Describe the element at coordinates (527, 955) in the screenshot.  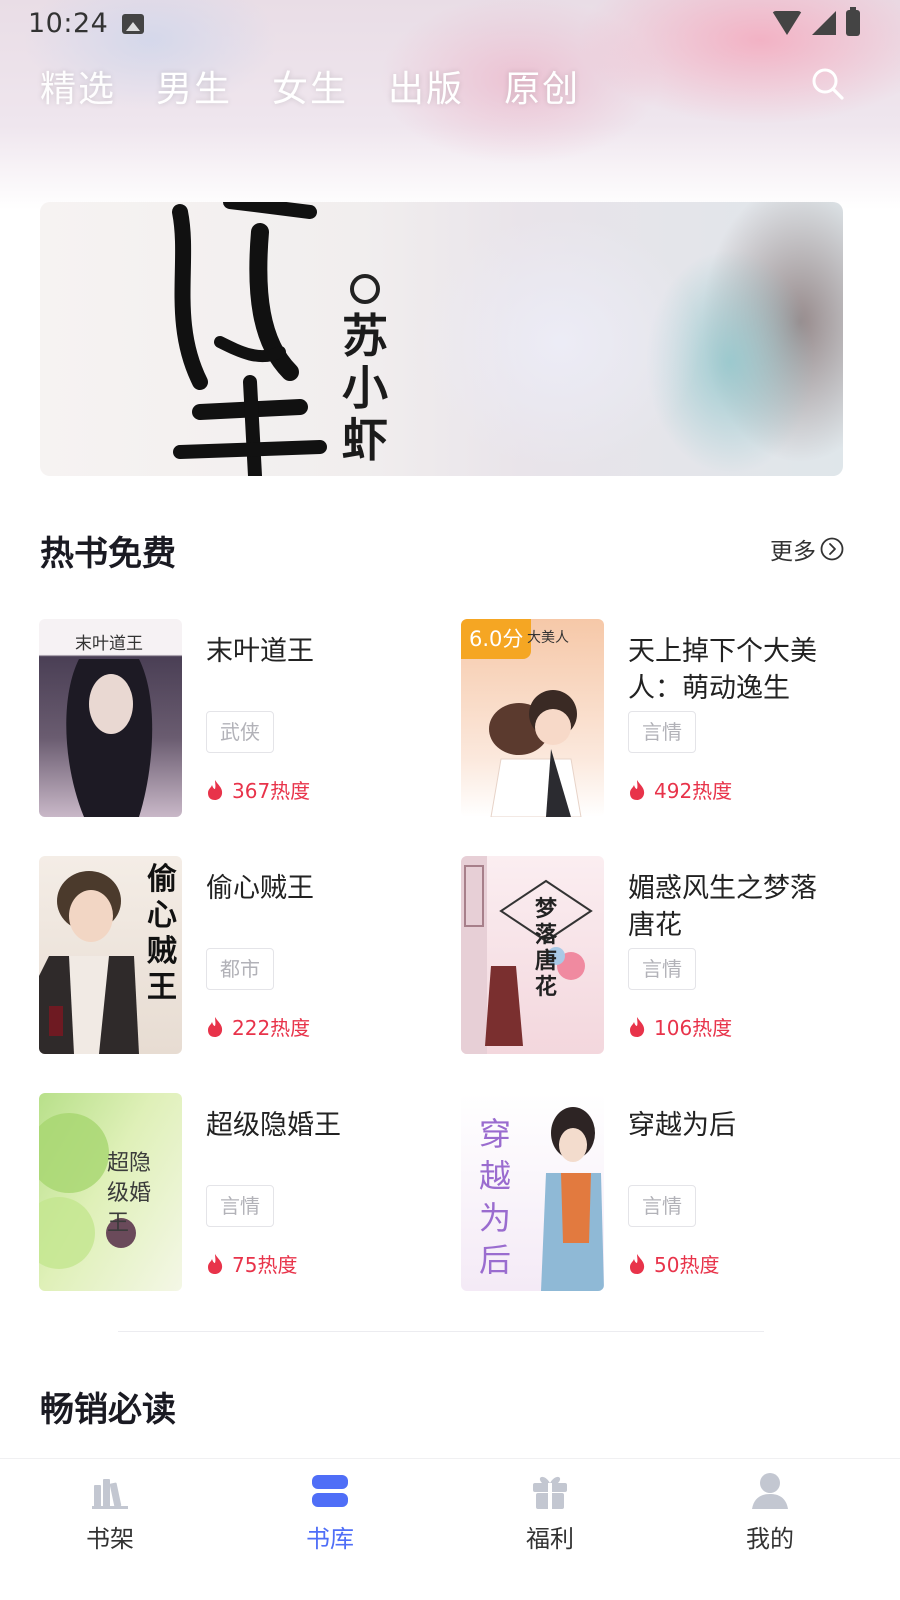
I see `cover-artwork` at that location.